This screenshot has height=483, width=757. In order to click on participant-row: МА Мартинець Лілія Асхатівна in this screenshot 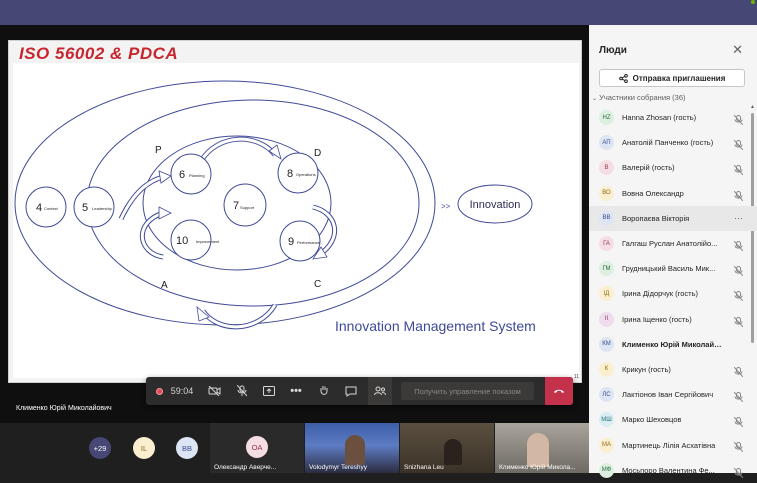, I will do `click(673, 444)`.